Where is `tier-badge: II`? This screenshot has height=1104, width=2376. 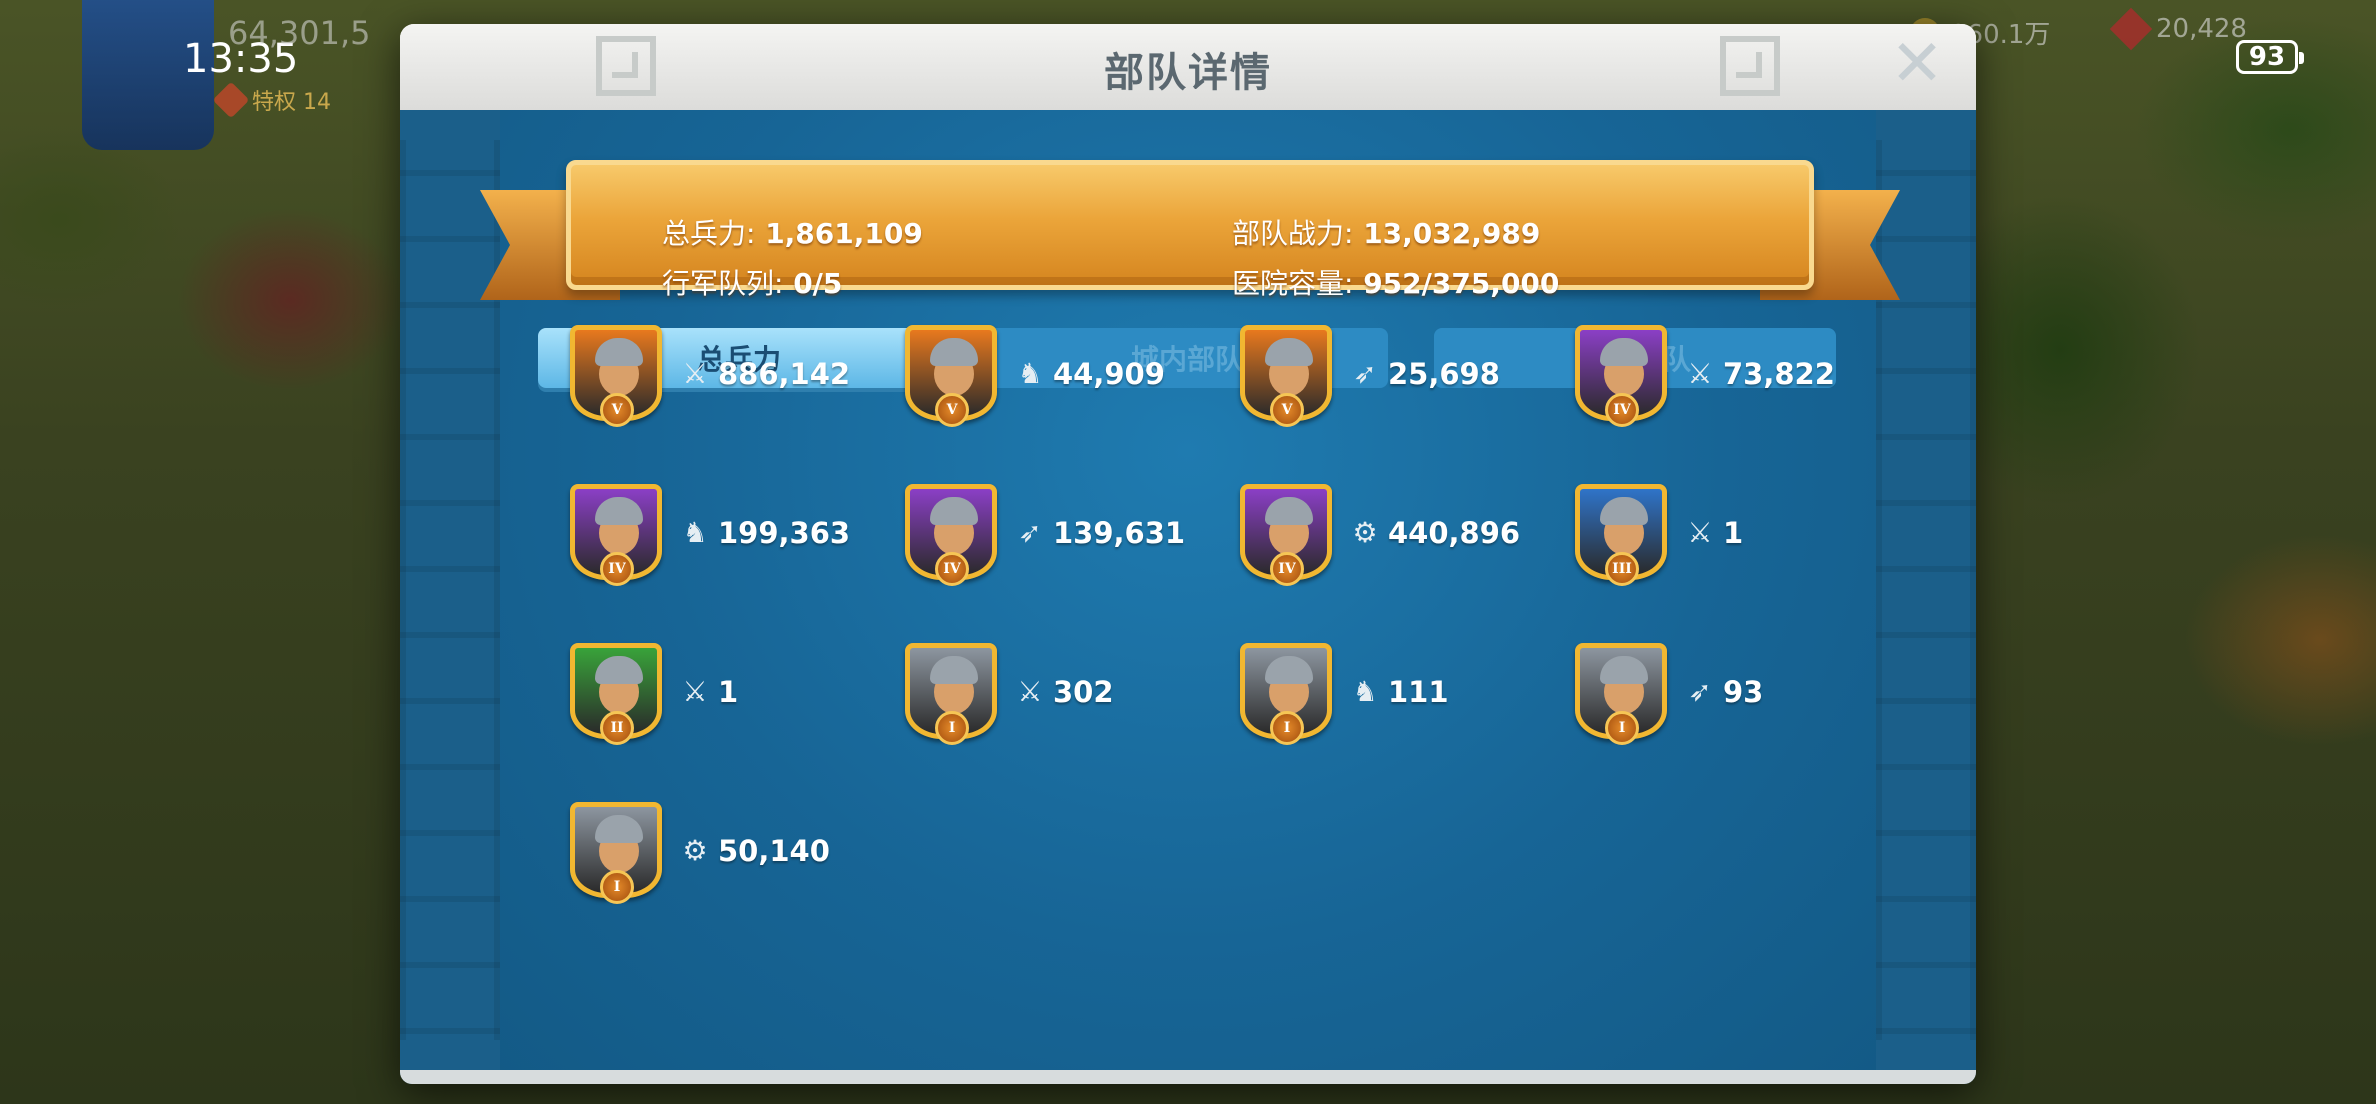 tier-badge: II is located at coordinates (617, 728).